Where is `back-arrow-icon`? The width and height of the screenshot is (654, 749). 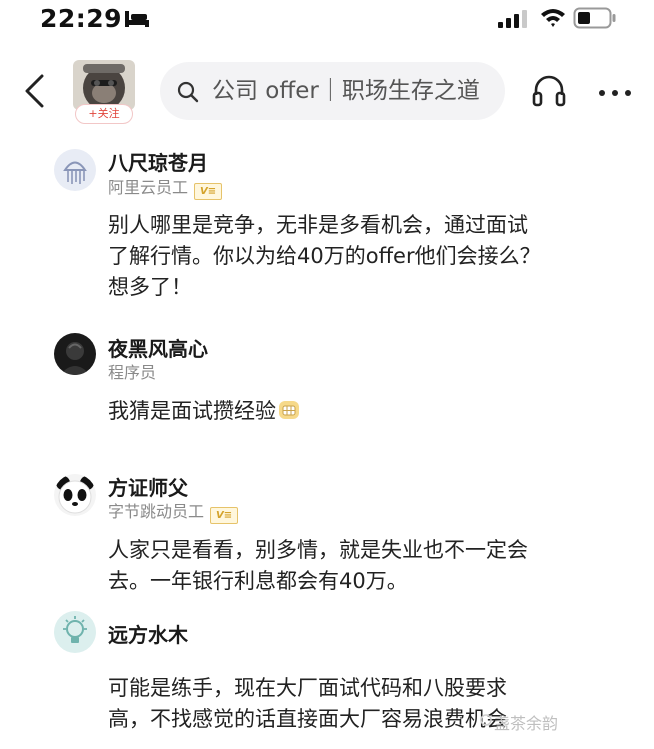 back-arrow-icon is located at coordinates (35, 91).